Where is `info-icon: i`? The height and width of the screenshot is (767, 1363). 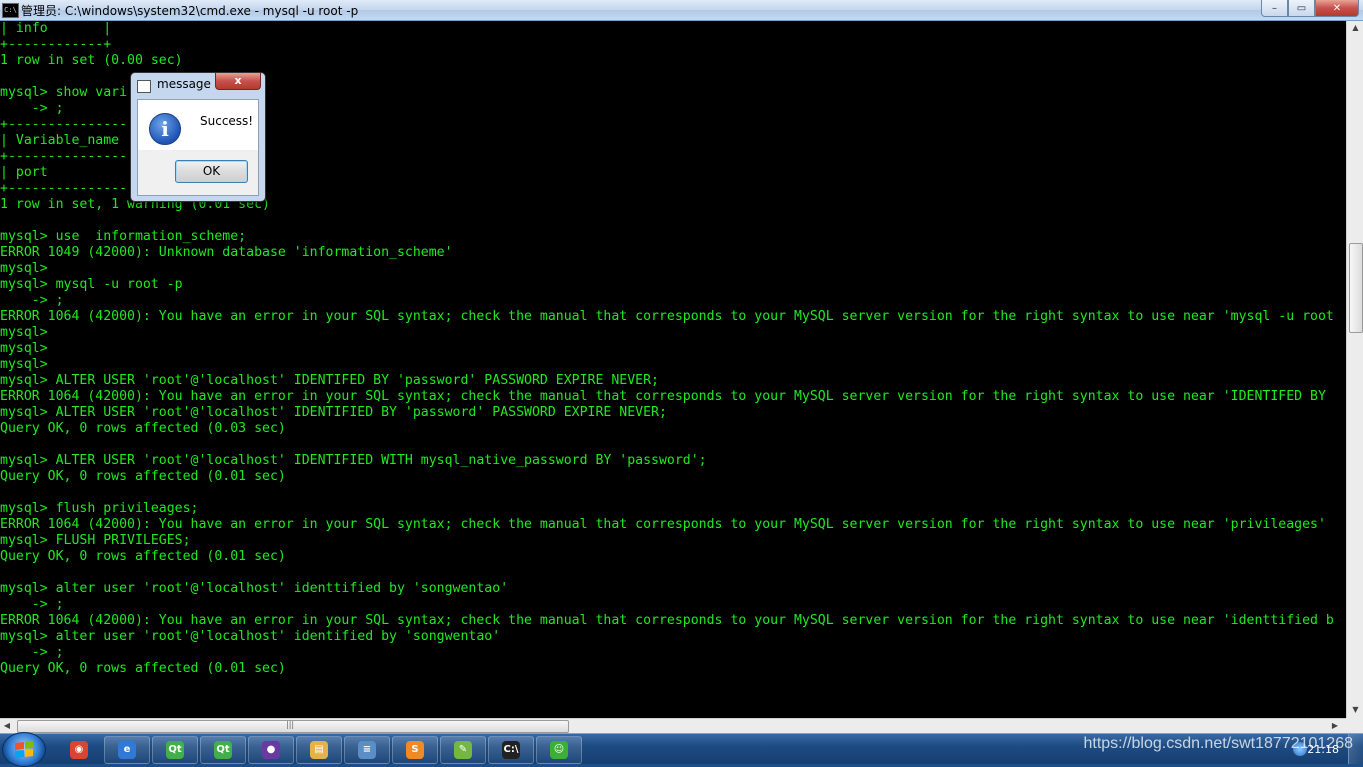
info-icon: i is located at coordinates (165, 129).